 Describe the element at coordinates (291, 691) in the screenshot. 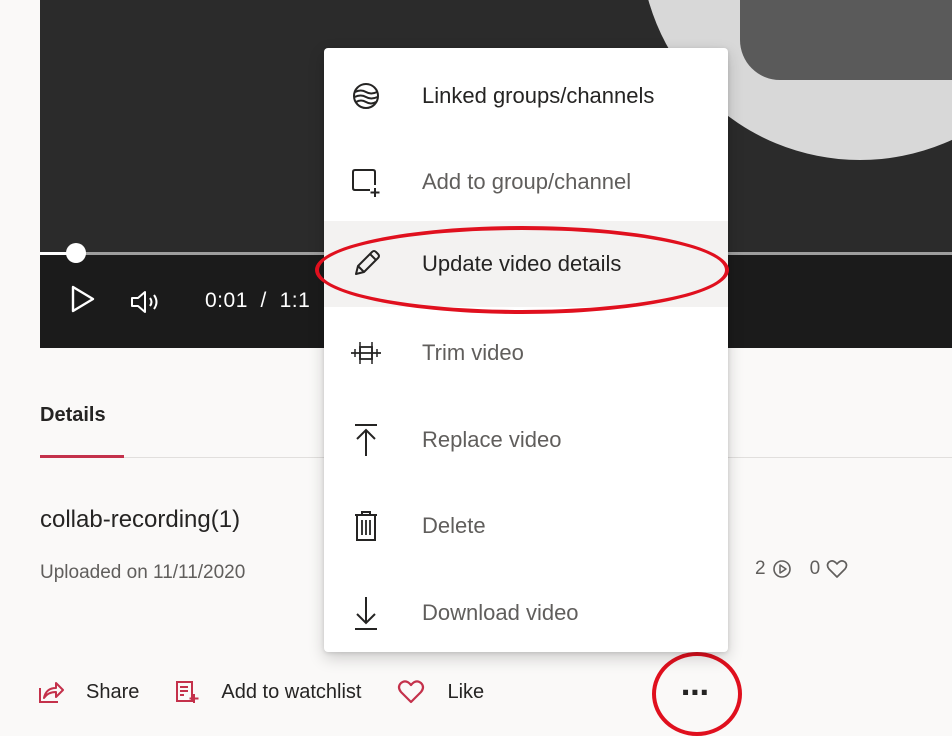

I see `watchlist-label: Add to watchlist` at that location.